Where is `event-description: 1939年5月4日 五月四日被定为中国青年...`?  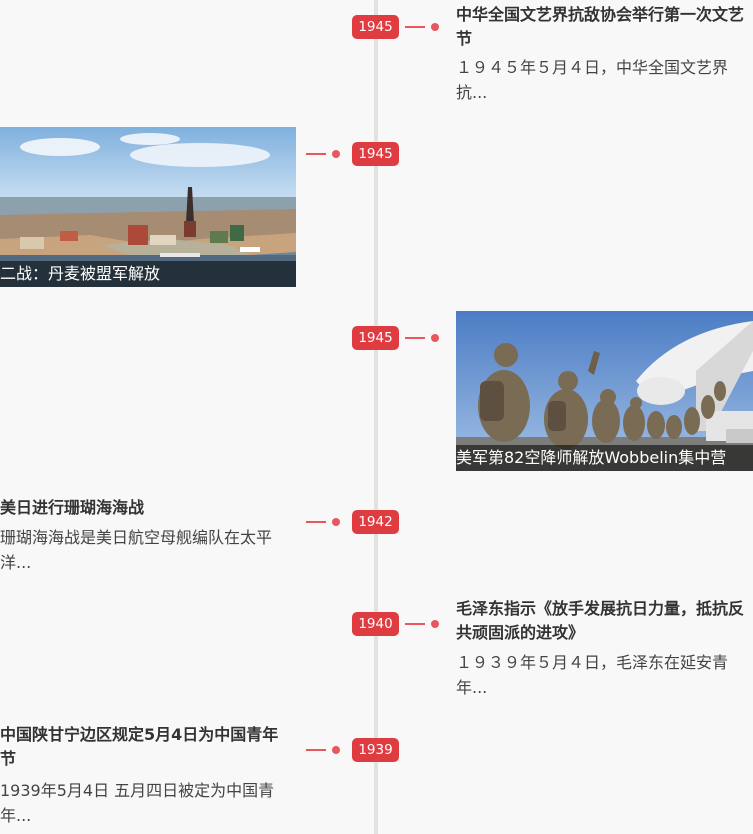
event-description: 1939年5月4日 五月四日被定为中国青年... is located at coordinates (137, 803).